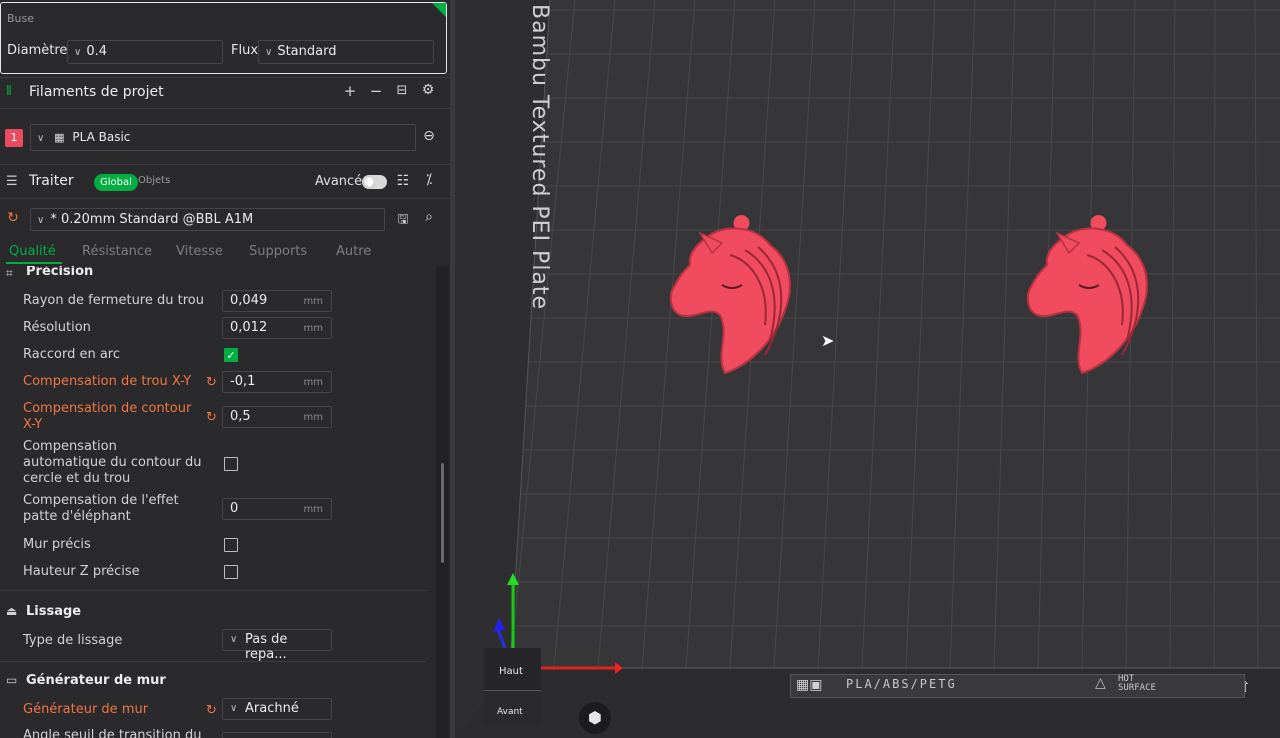 The width and height of the screenshot is (1280, 738). What do you see at coordinates (101, 508) in the screenshot?
I see `elephant-foot-label: Compensation de l'effet patte d'éléphant` at bounding box center [101, 508].